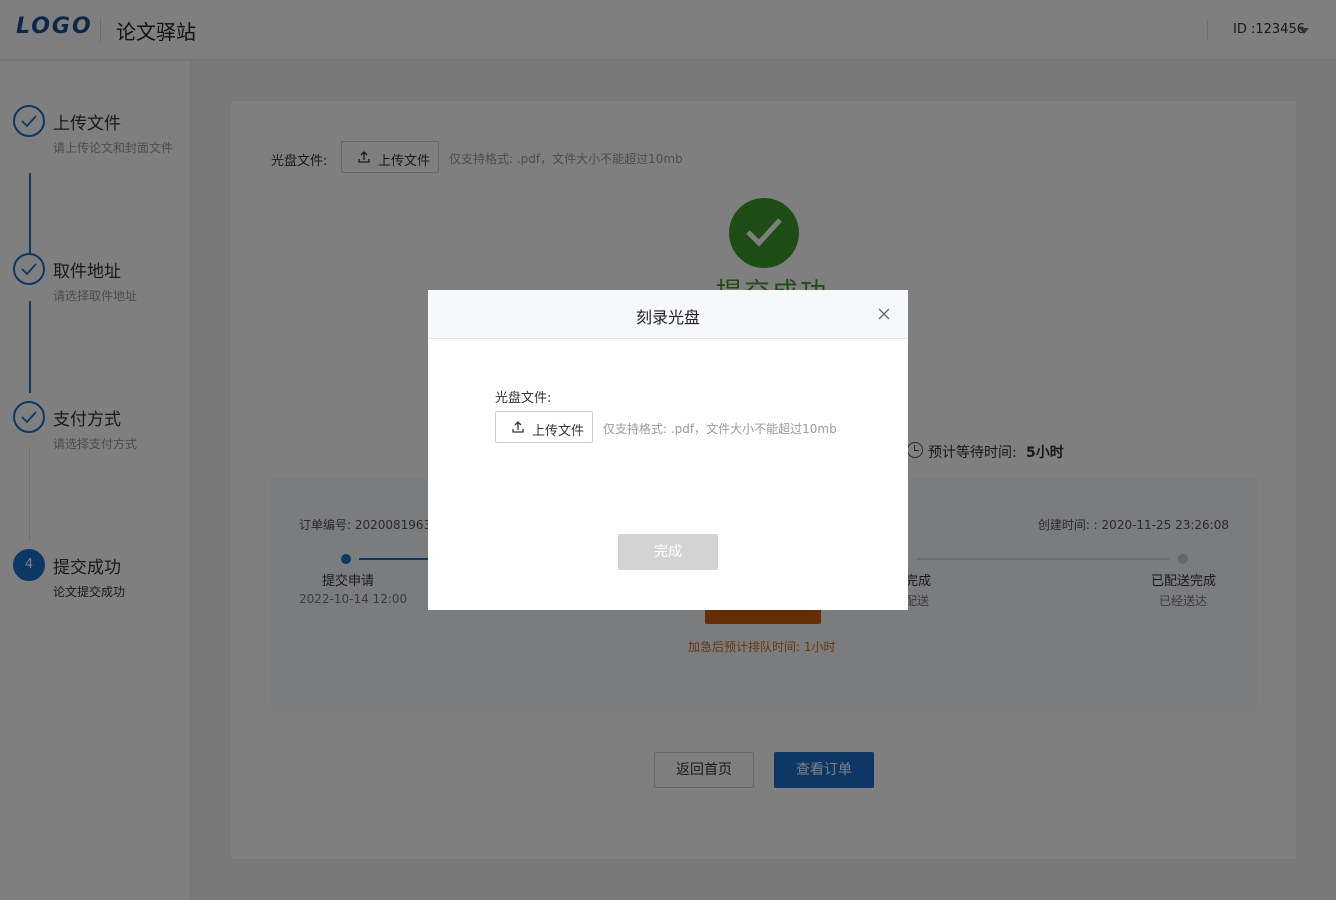  I want to click on upload-icon, so click(518, 427).